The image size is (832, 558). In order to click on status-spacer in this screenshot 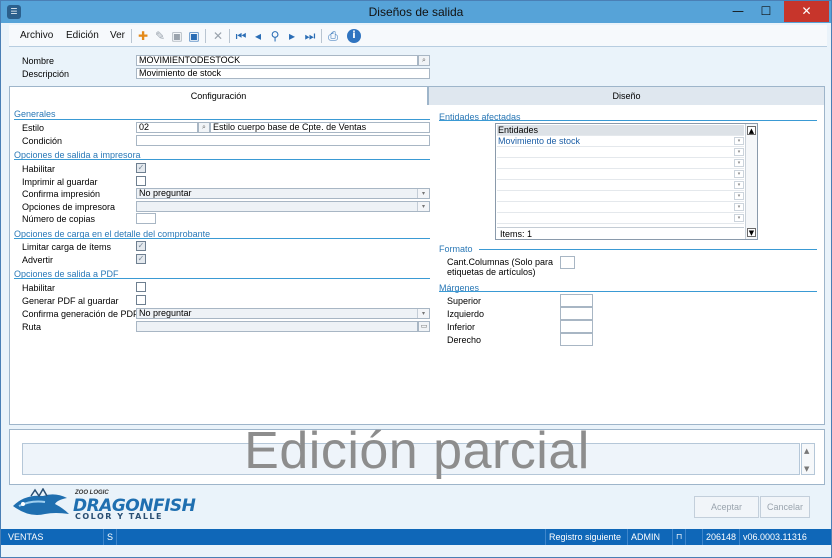, I will do `click(331, 537)`.